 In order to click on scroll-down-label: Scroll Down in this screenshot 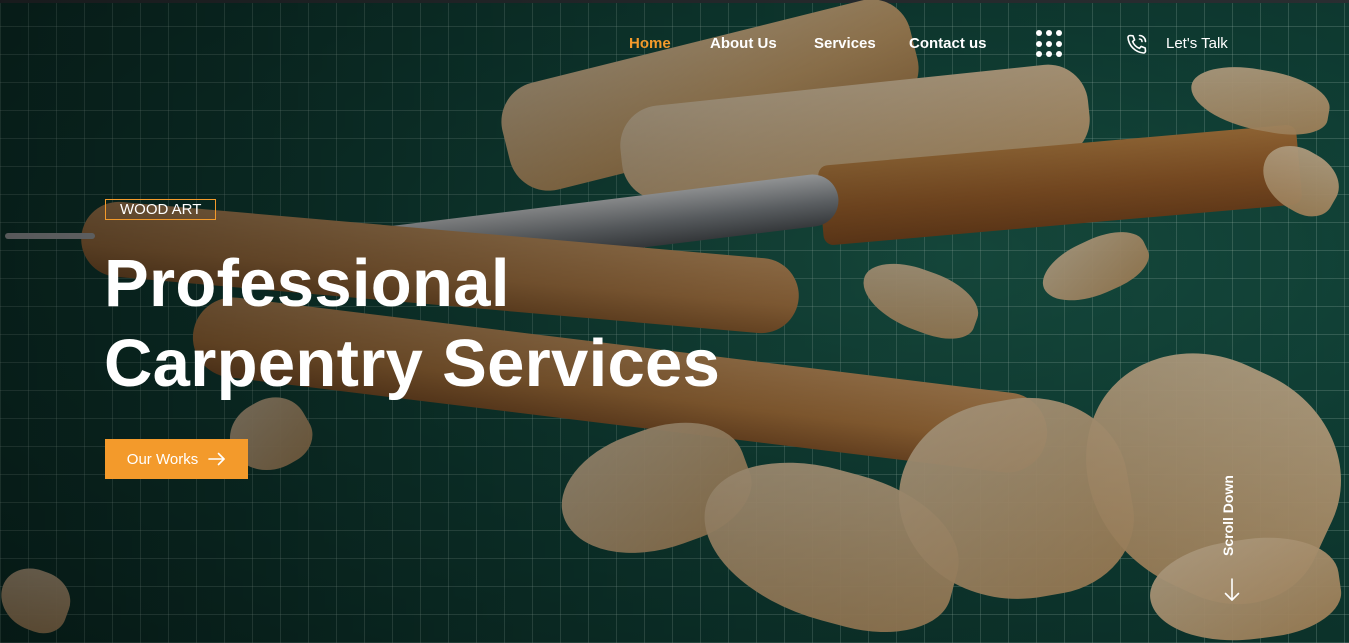, I will do `click(1232, 516)`.